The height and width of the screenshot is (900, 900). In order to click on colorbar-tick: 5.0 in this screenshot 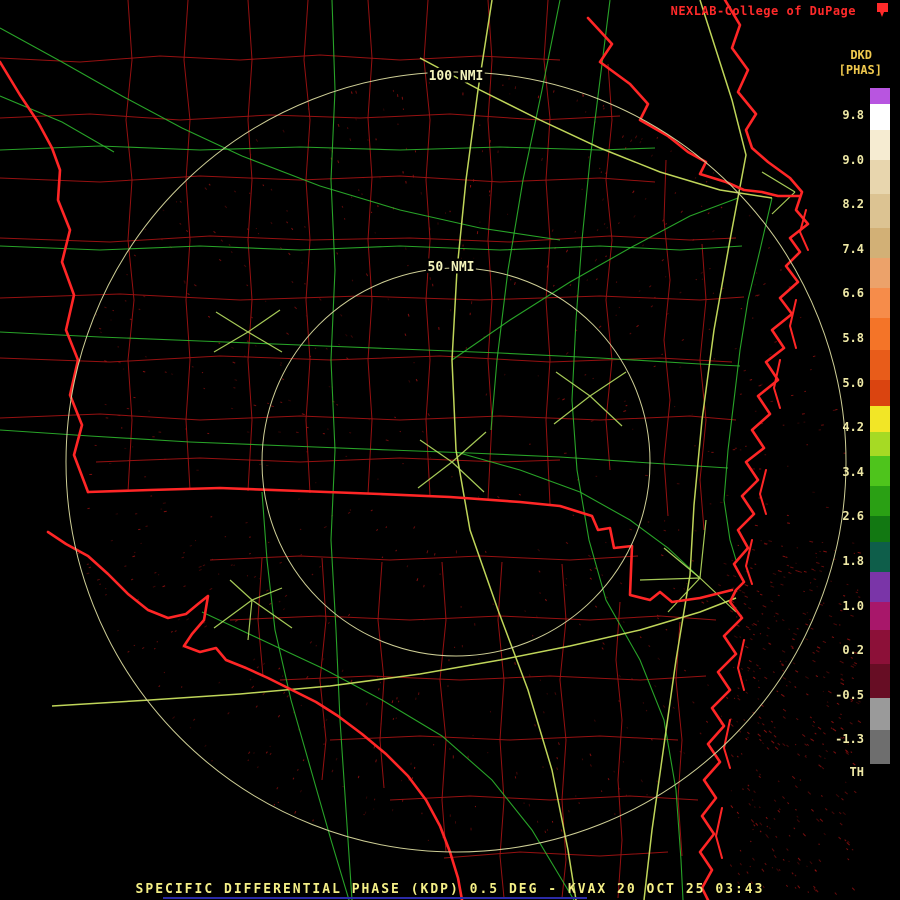, I will do `click(853, 382)`.